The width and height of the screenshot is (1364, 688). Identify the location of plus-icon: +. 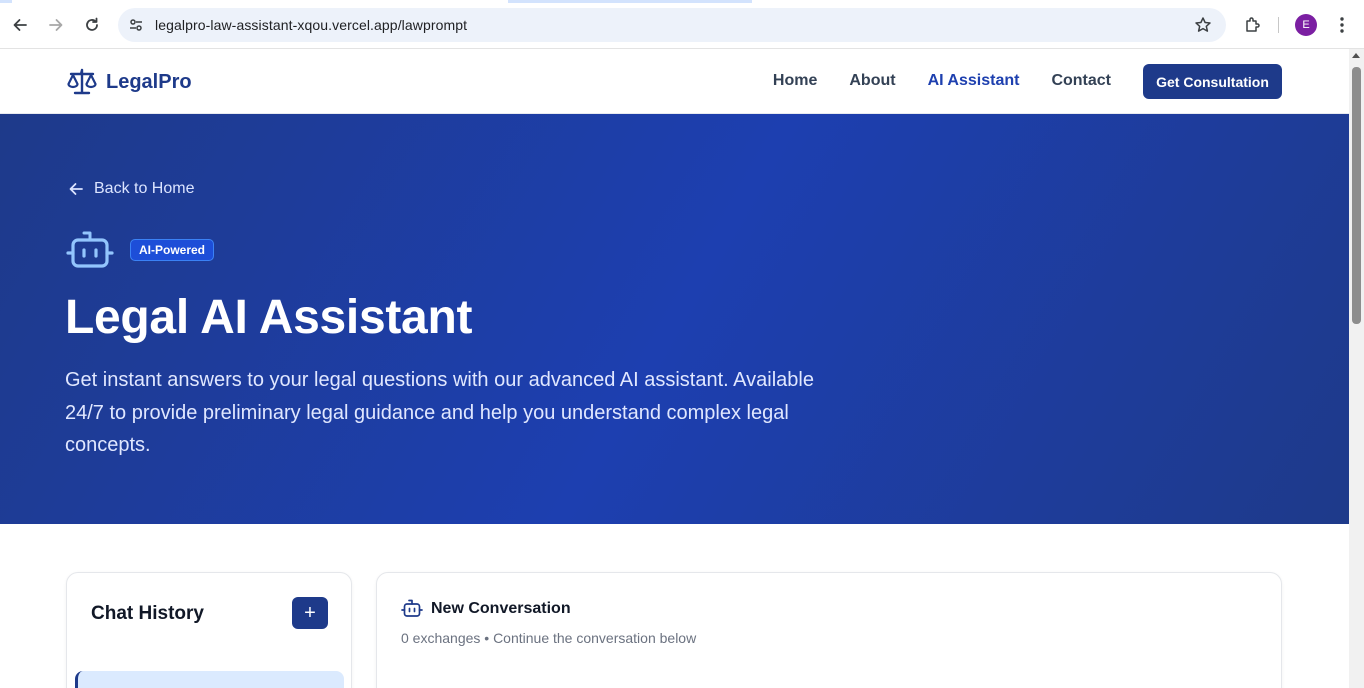
(310, 612).